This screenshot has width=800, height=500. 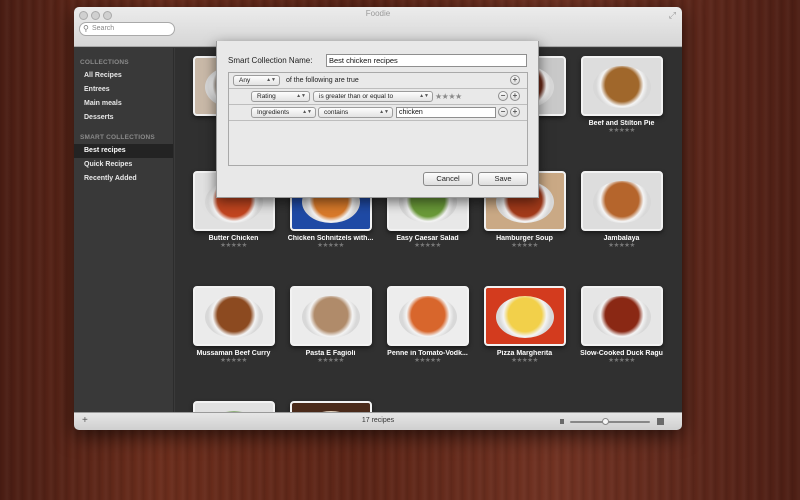 I want to click on match-popup-label: Any, so click(x=245, y=80).